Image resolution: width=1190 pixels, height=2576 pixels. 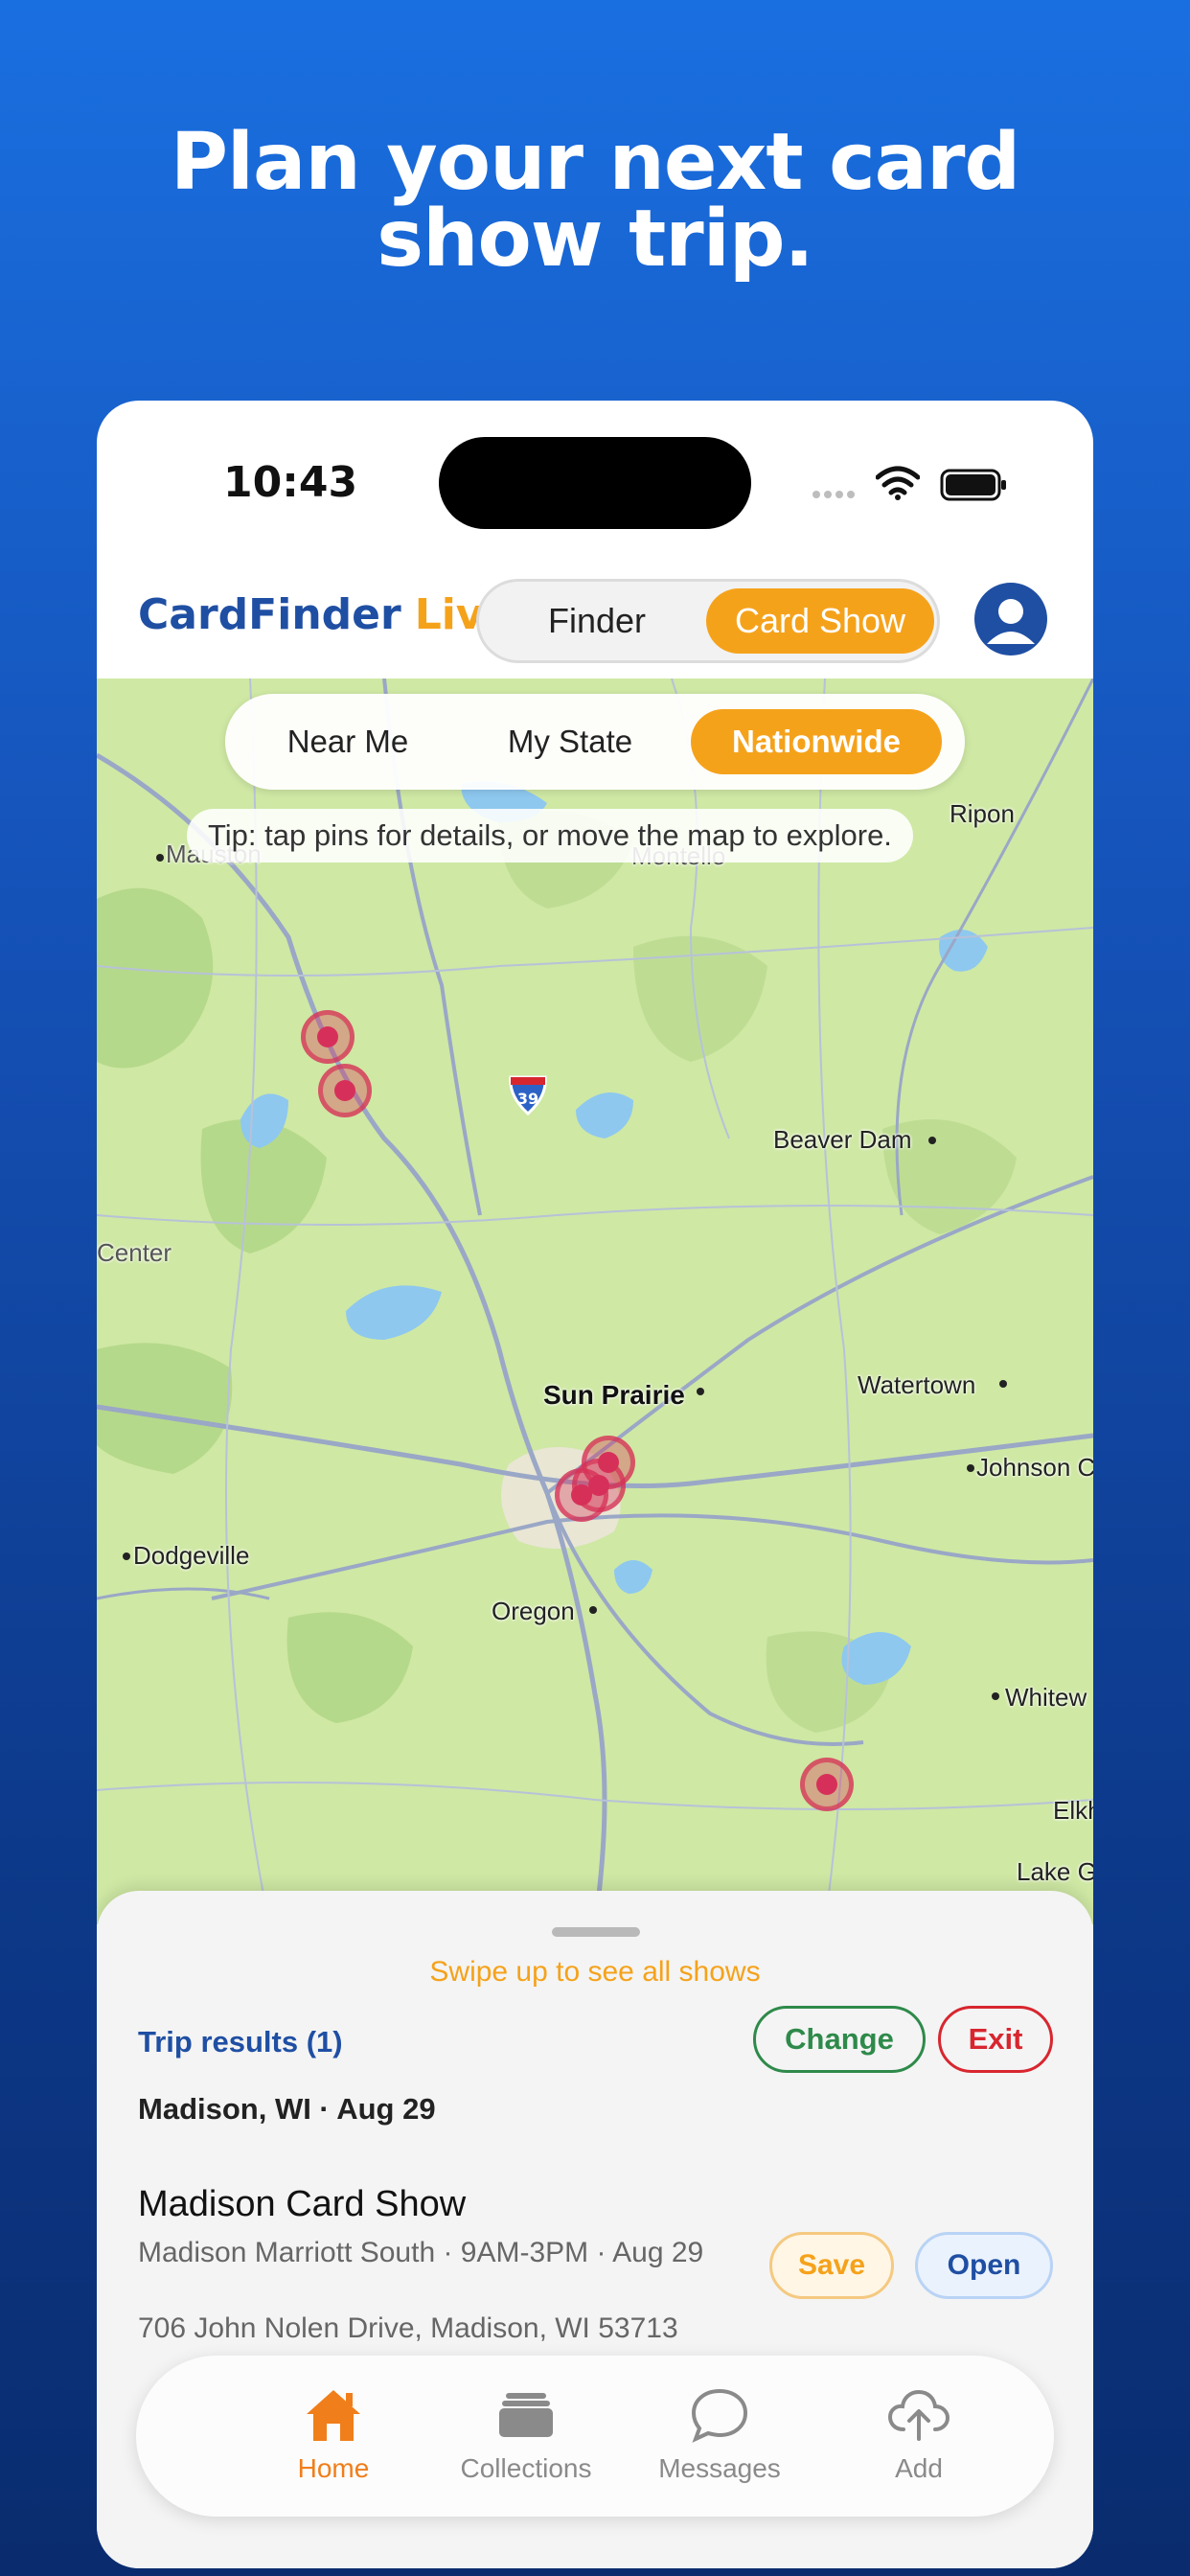 What do you see at coordinates (898, 483) in the screenshot?
I see `wifi-icon` at bounding box center [898, 483].